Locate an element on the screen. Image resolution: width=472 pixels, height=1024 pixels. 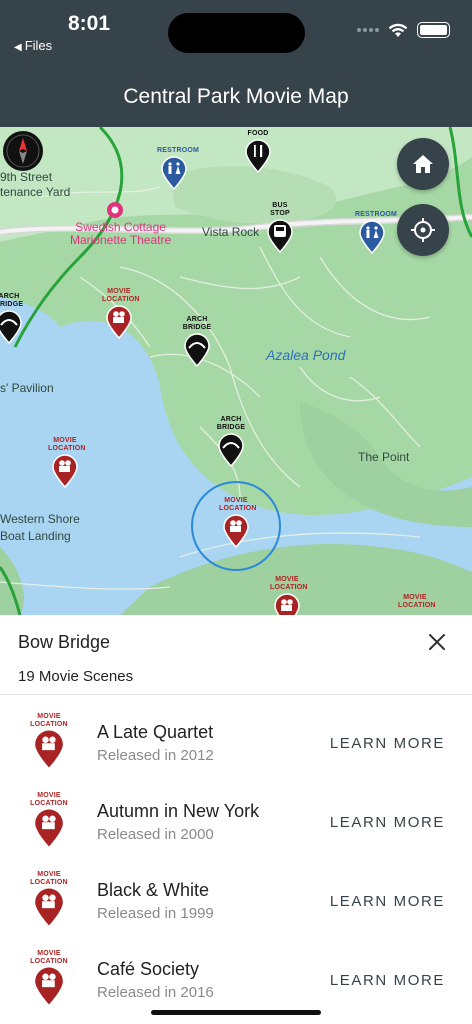
movie-title: A Late Quartet is located at coordinates (155, 732).